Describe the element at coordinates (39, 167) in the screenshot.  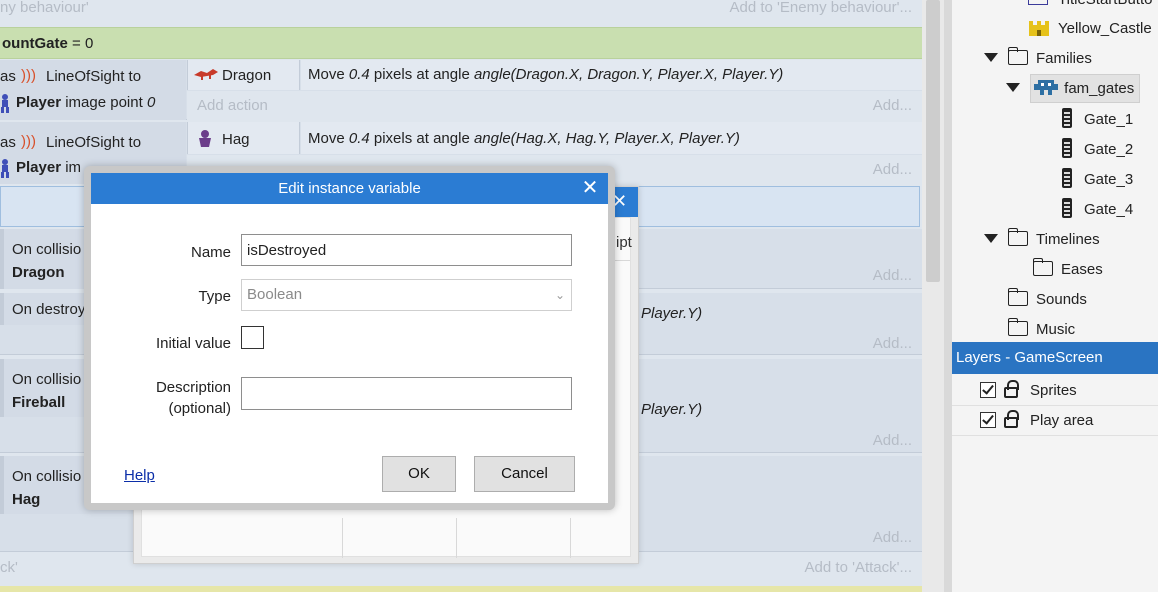
I see `condition-target: Player` at that location.